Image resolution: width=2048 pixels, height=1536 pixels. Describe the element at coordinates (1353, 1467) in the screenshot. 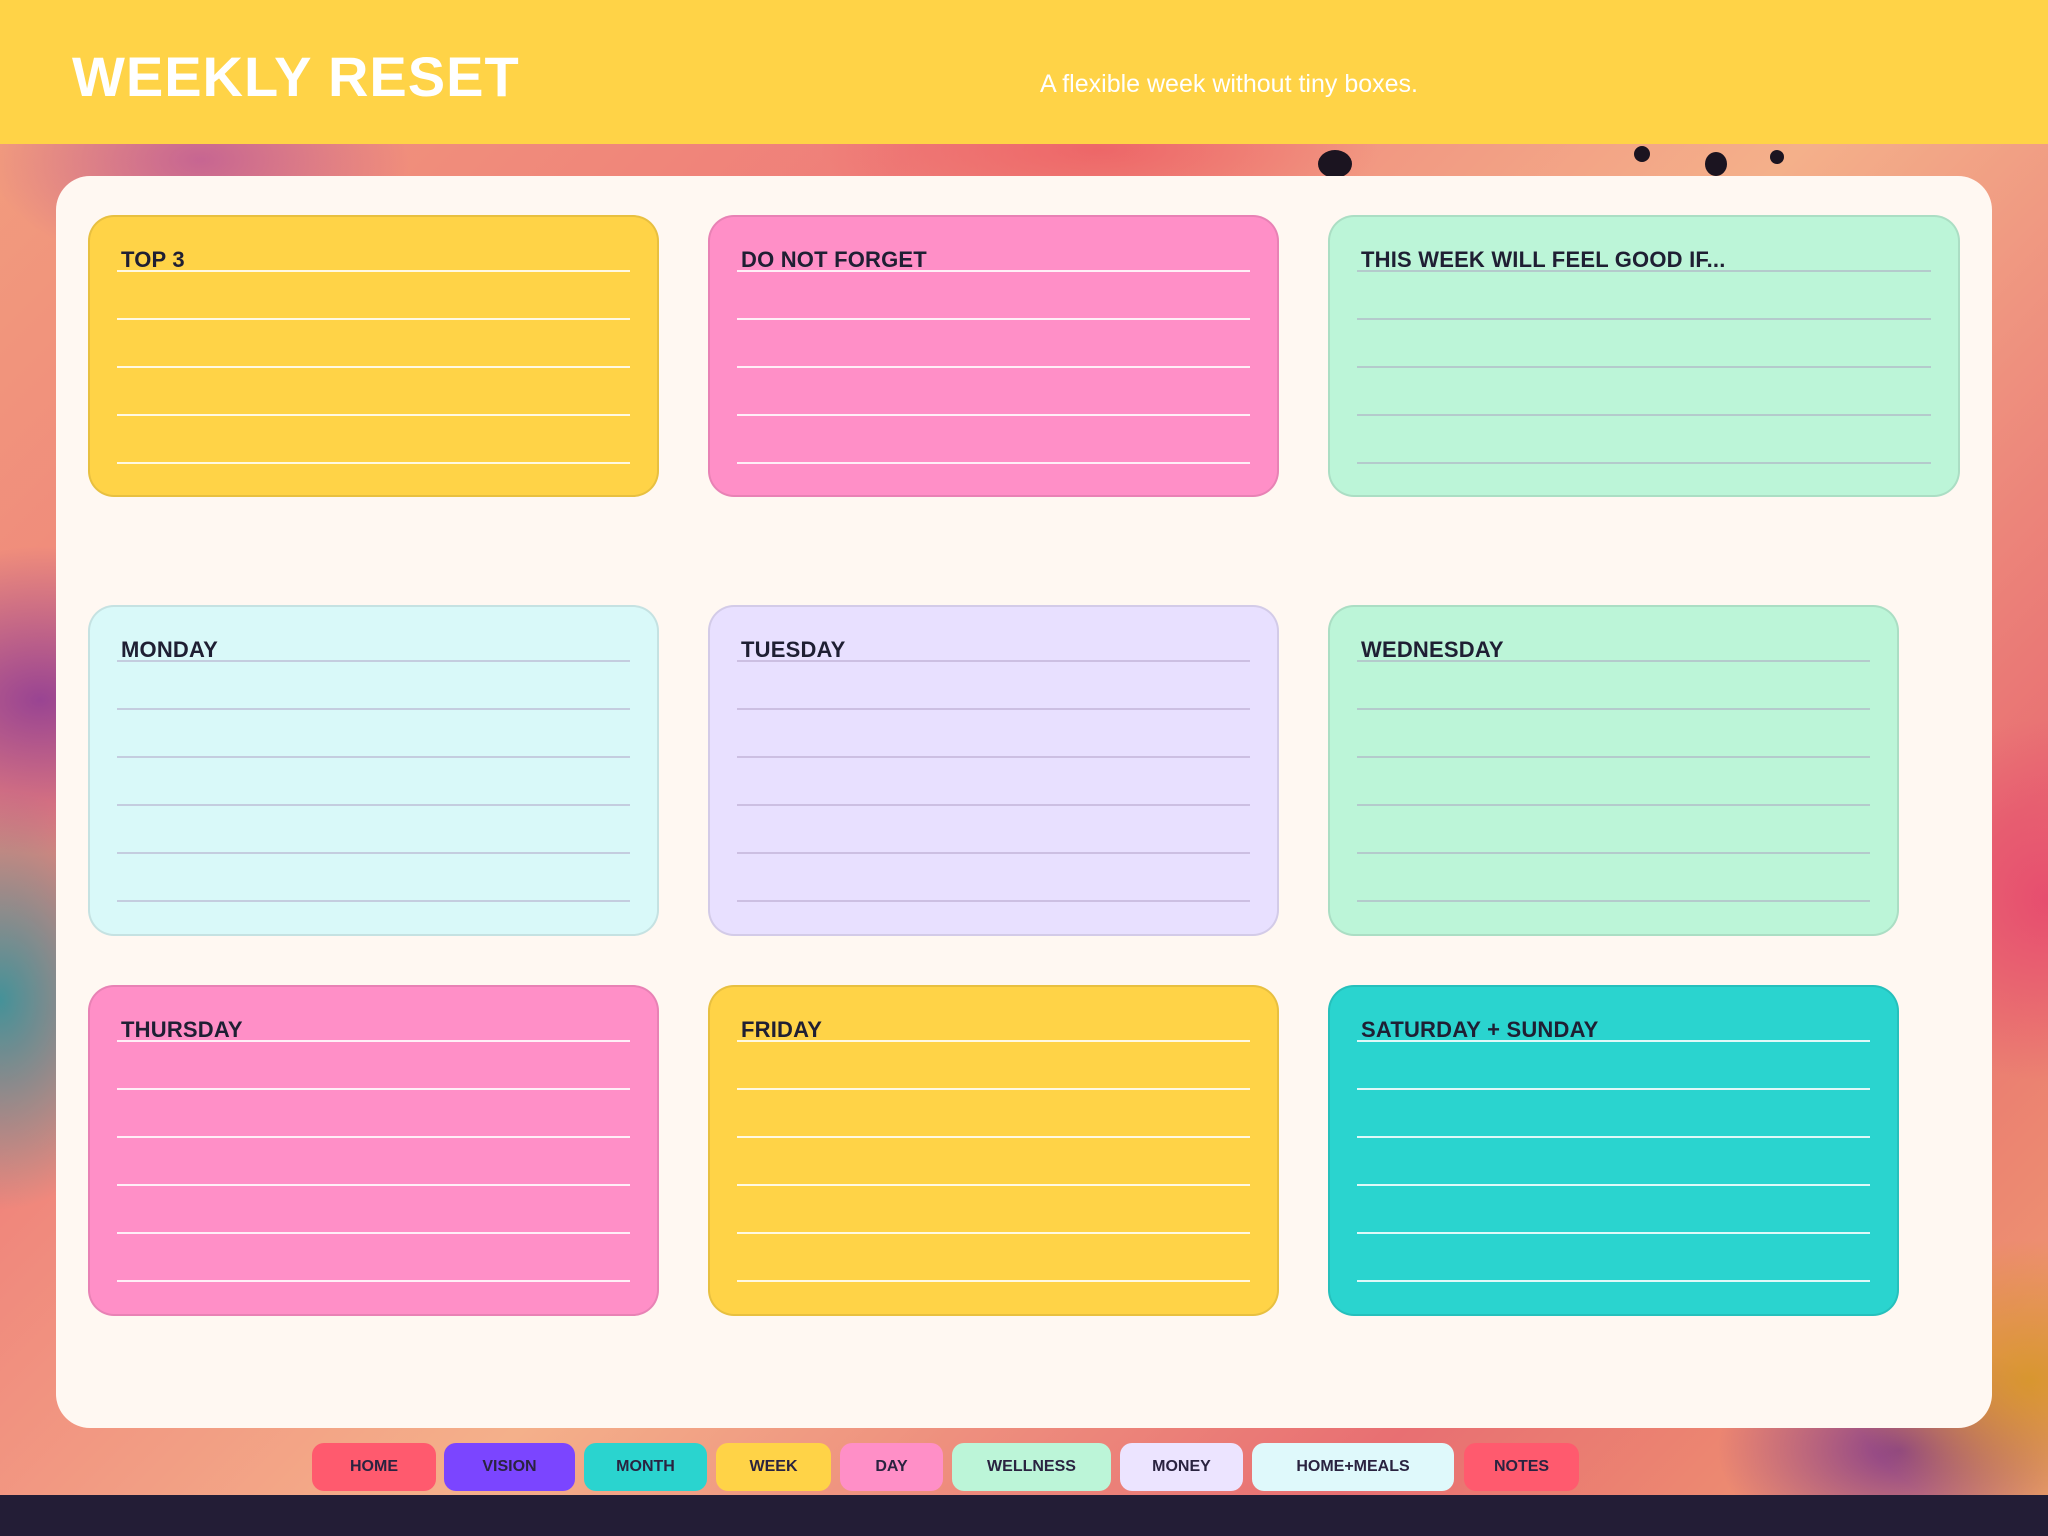

I see `nav-home-meals-button: HOME+MEALS` at that location.